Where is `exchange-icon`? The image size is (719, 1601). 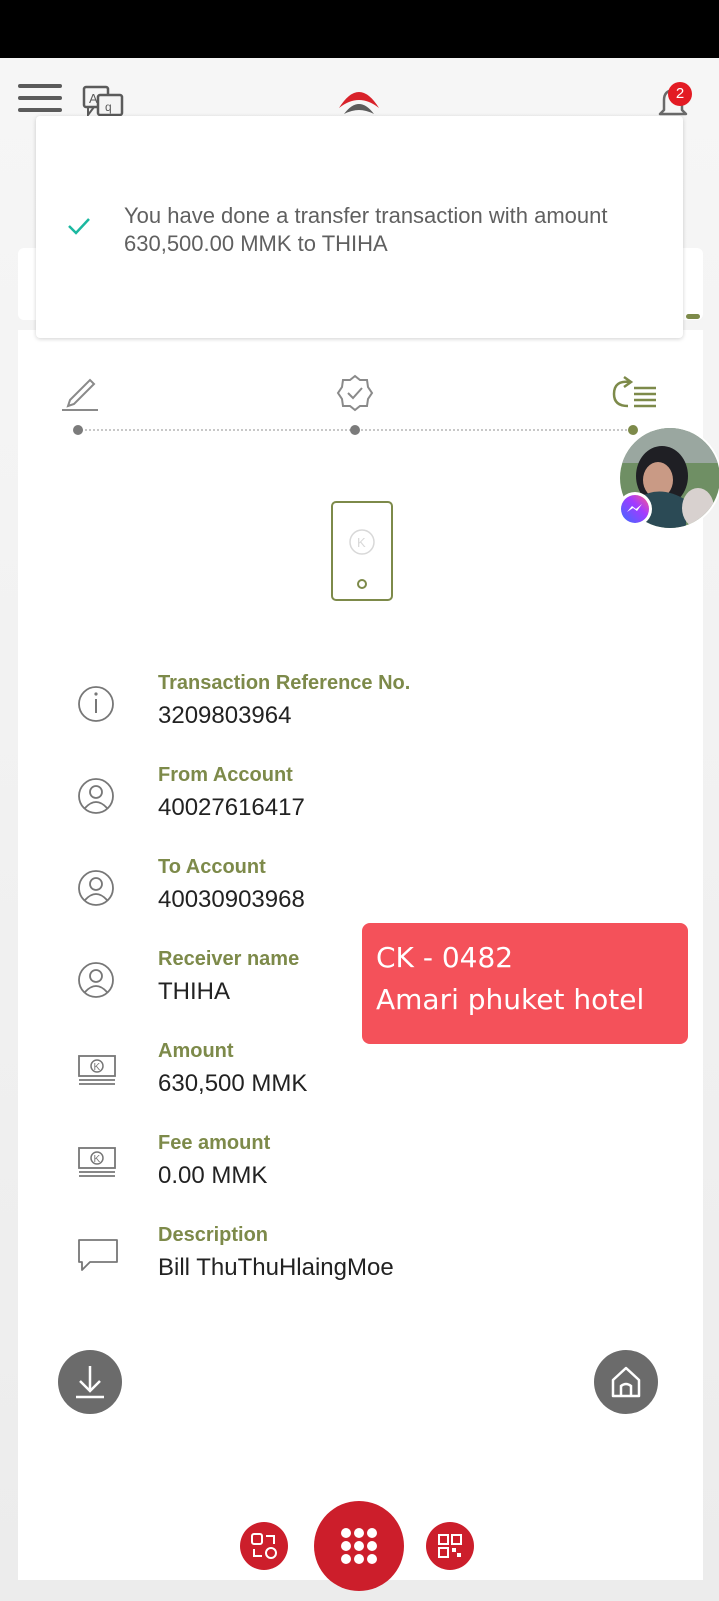
exchange-icon is located at coordinates (264, 1546).